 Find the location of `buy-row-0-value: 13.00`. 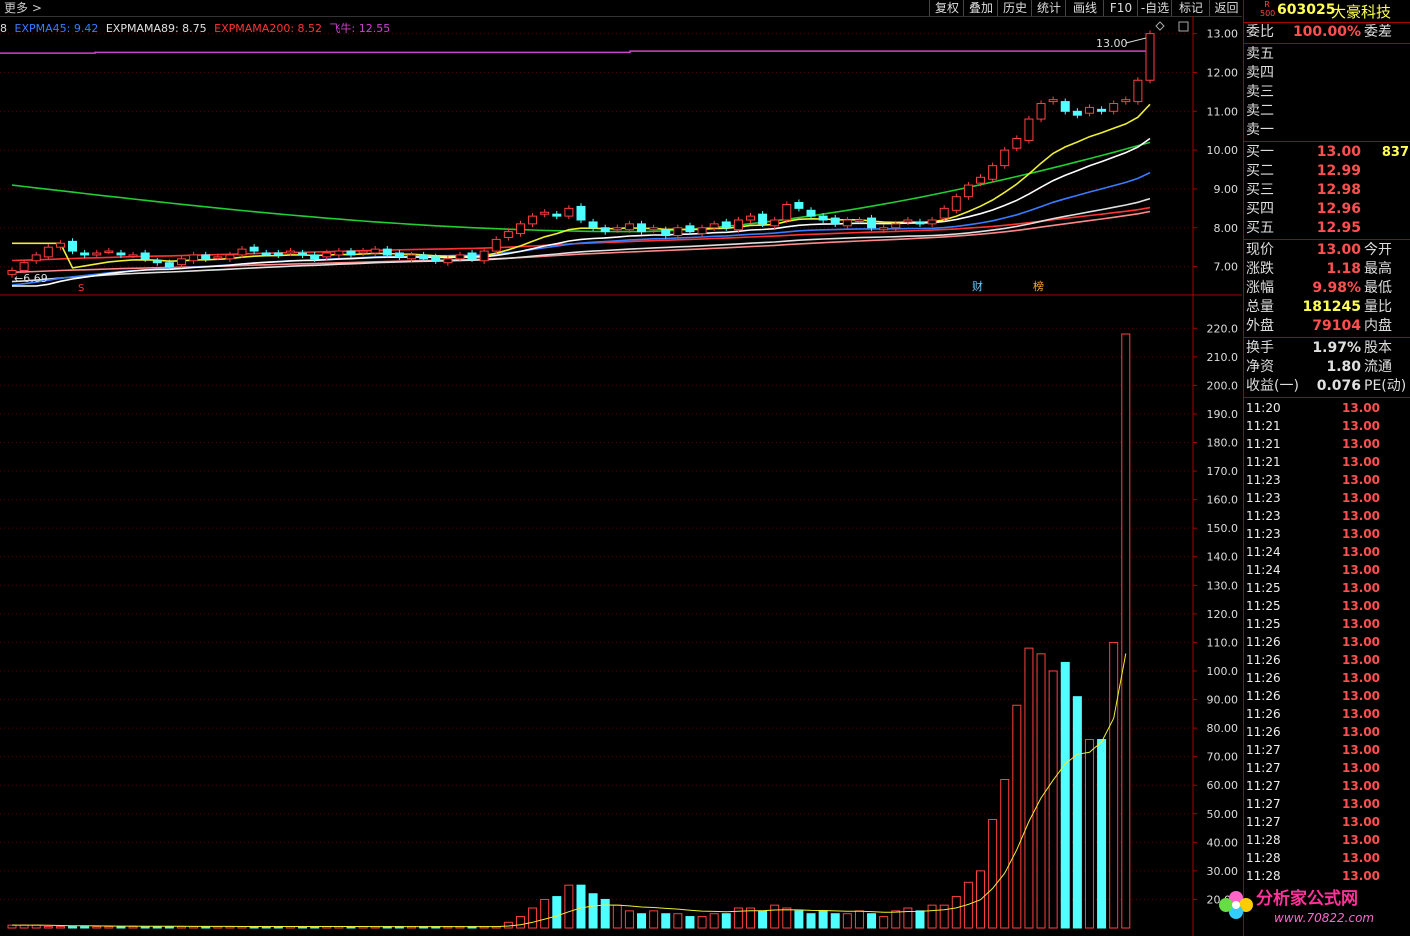

buy-row-0-value: 13.00 is located at coordinates (1338, 152).